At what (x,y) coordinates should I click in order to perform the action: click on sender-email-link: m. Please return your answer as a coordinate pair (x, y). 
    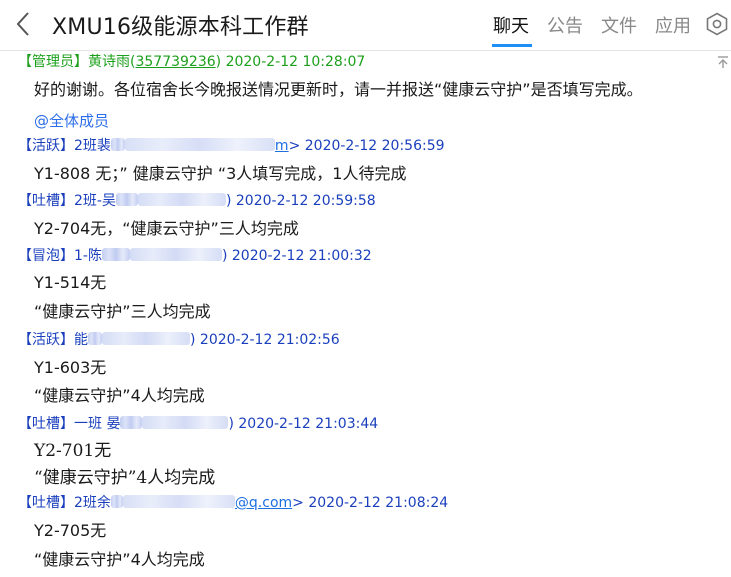
    Looking at the image, I should click on (282, 146).